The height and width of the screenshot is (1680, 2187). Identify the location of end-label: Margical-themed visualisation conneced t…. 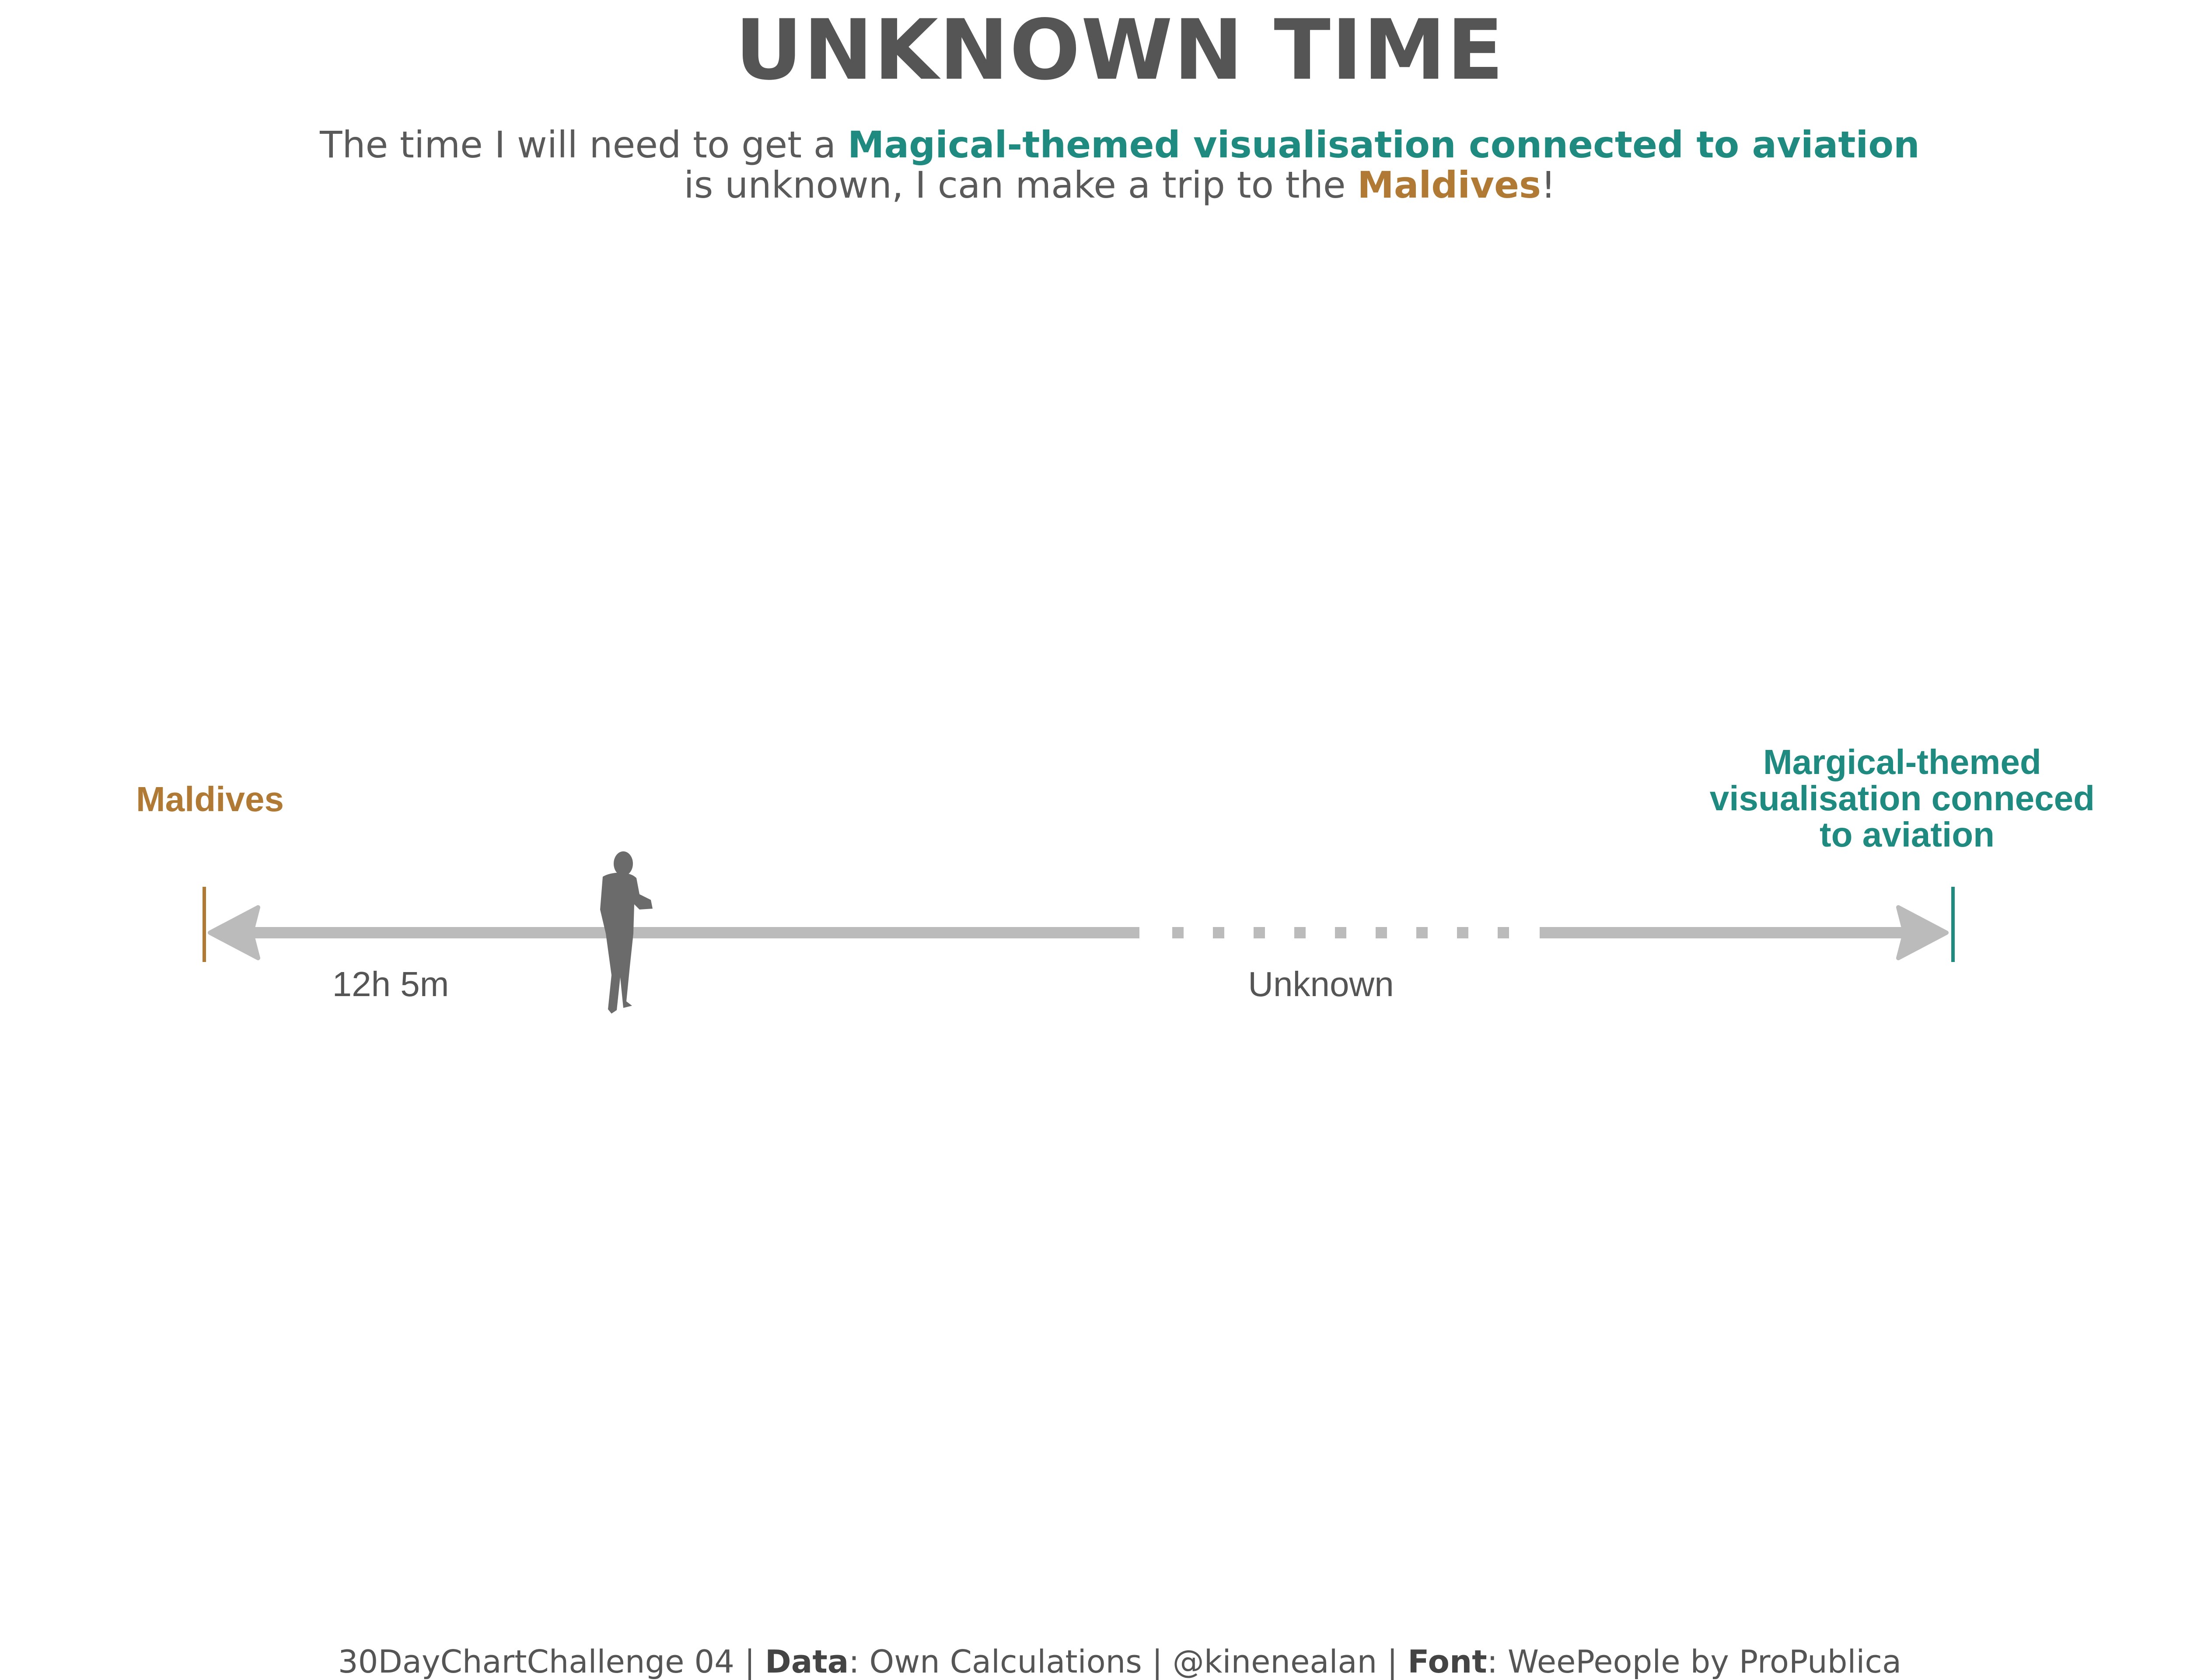
(1907, 798).